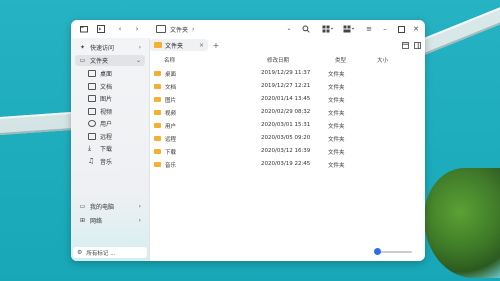  I want to click on settings-icon: ⚙, so click(80, 252).